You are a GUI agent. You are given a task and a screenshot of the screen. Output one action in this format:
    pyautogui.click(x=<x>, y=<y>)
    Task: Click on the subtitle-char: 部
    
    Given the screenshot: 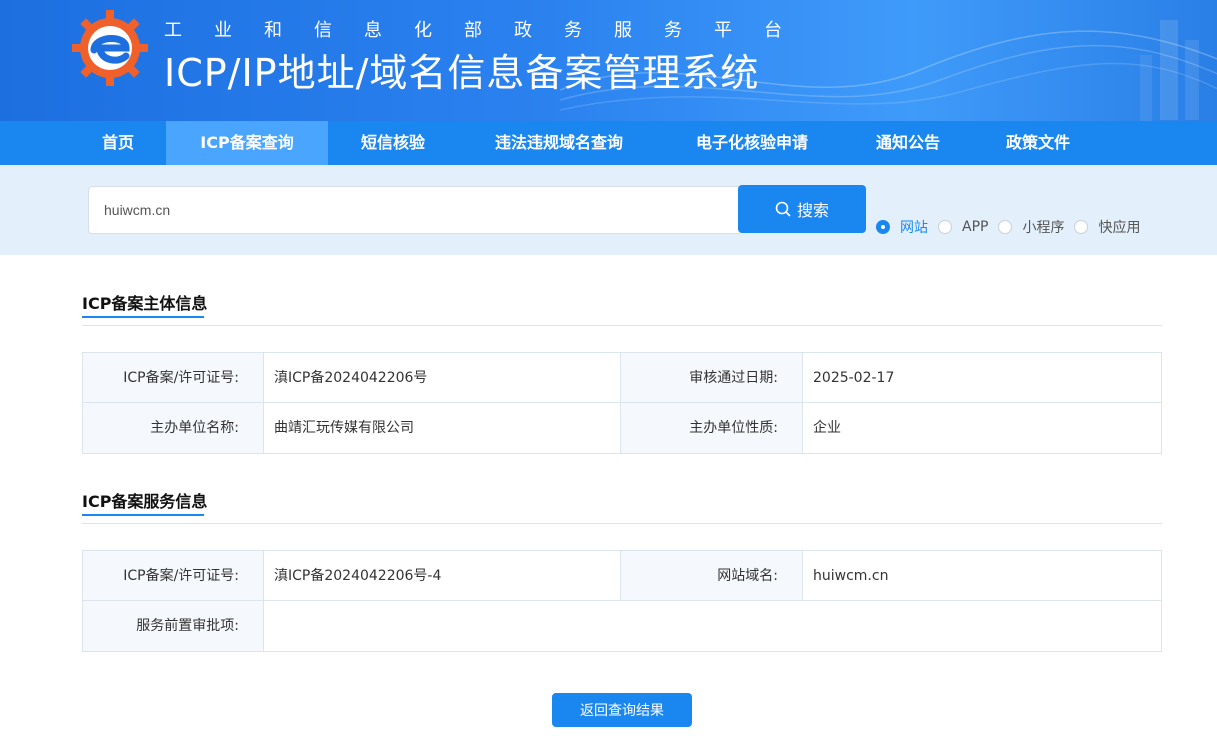 What is the action you would take?
    pyautogui.click(x=474, y=30)
    